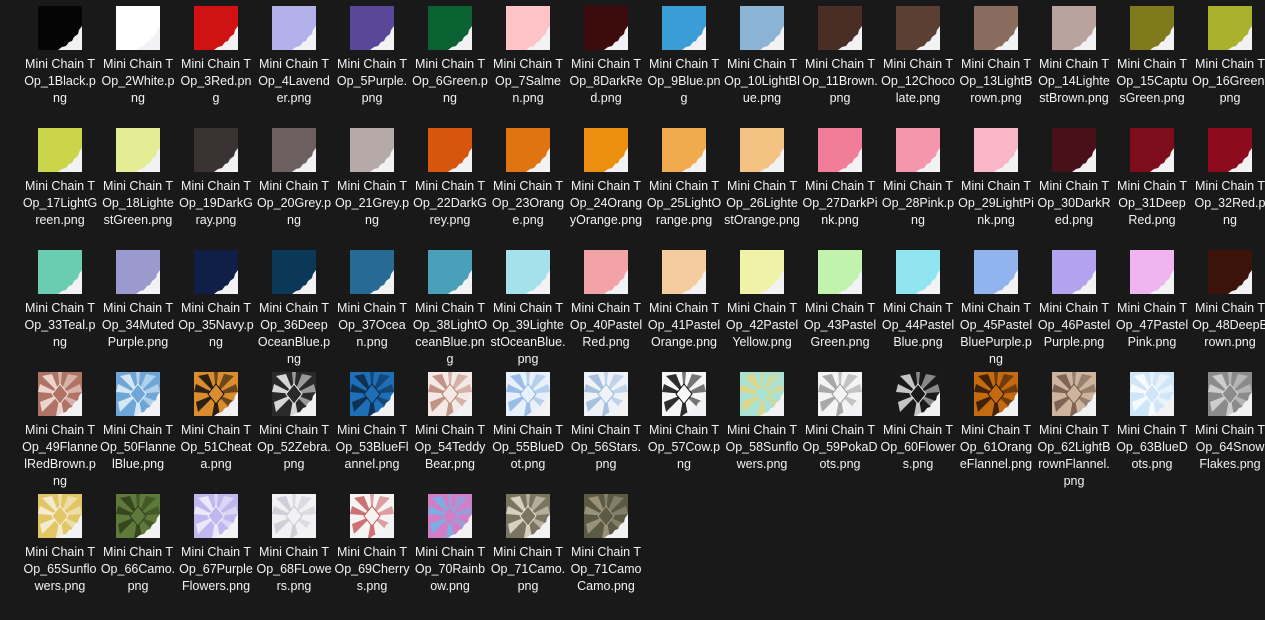 The width and height of the screenshot is (1265, 620). Describe the element at coordinates (294, 81) in the screenshot. I see `file-name-label: Mini Chain TOp_4Lavender.png` at that location.